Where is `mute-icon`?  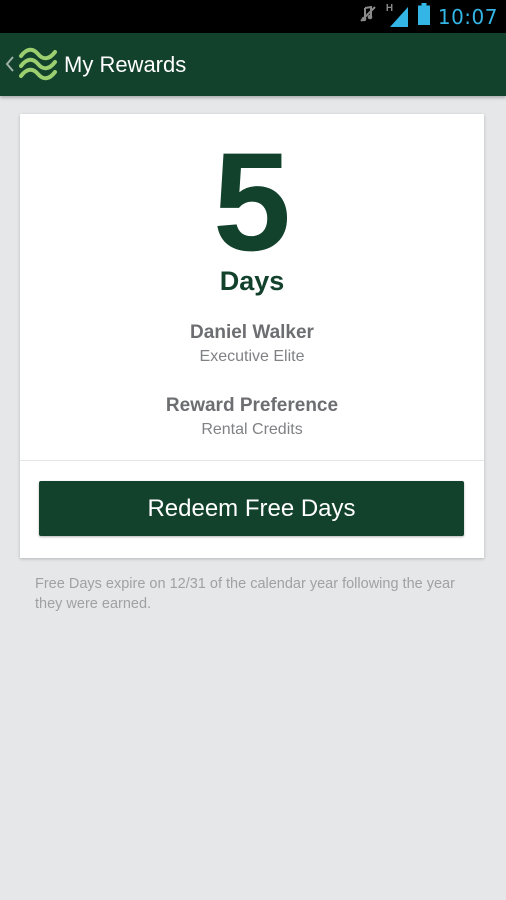
mute-icon is located at coordinates (368, 16).